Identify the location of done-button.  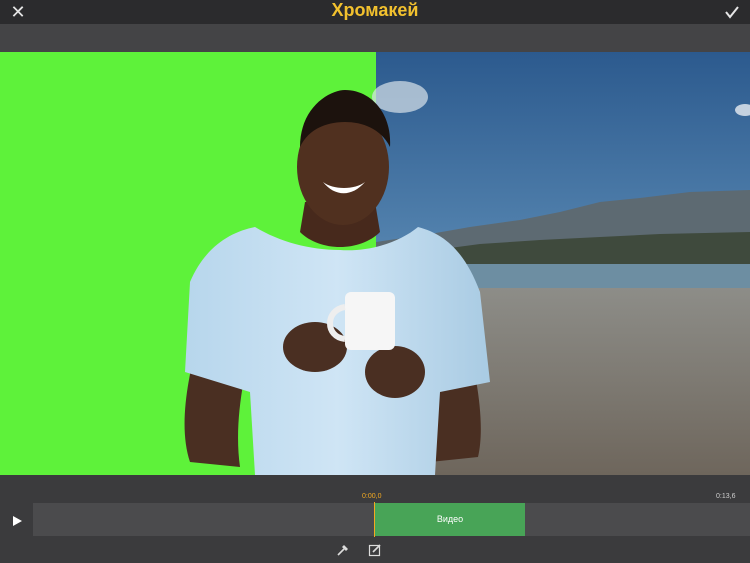
(732, 12).